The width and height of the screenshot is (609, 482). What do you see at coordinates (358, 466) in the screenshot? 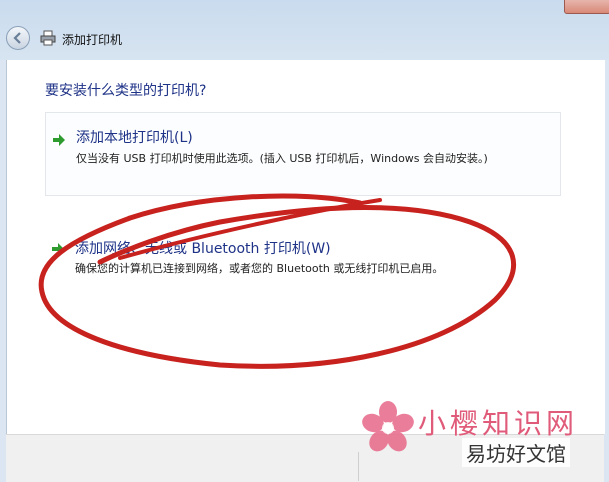
I see `footer-divider` at bounding box center [358, 466].